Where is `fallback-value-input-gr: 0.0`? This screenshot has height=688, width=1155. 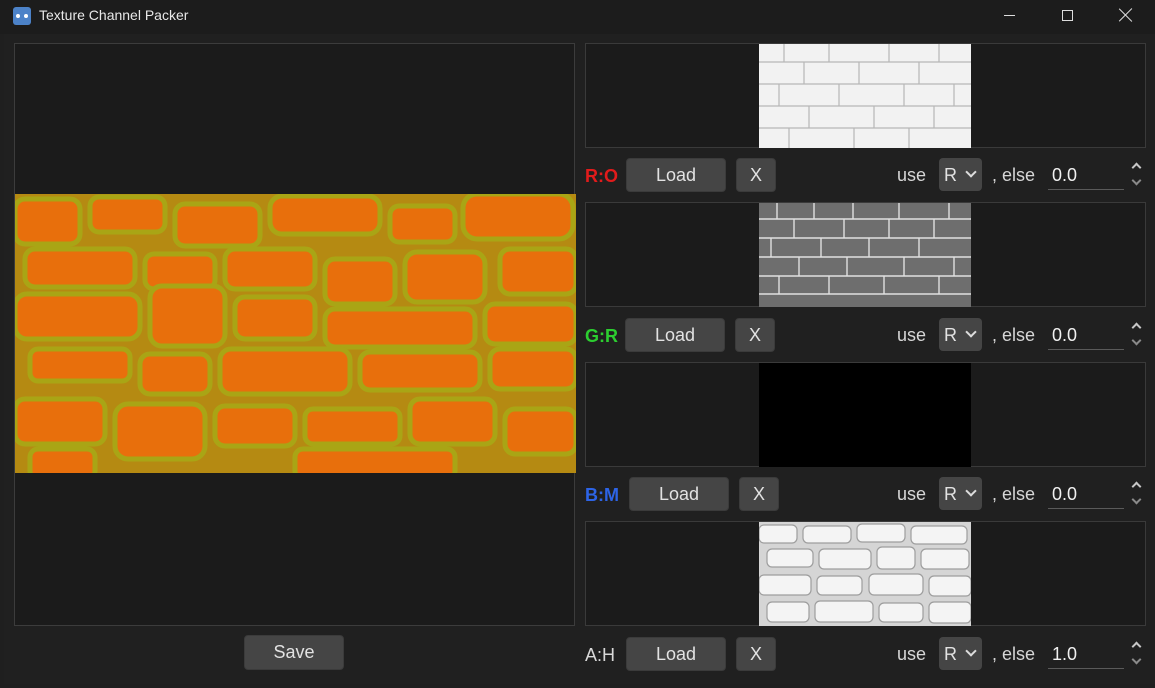 fallback-value-input-gr: 0.0 is located at coordinates (1086, 335).